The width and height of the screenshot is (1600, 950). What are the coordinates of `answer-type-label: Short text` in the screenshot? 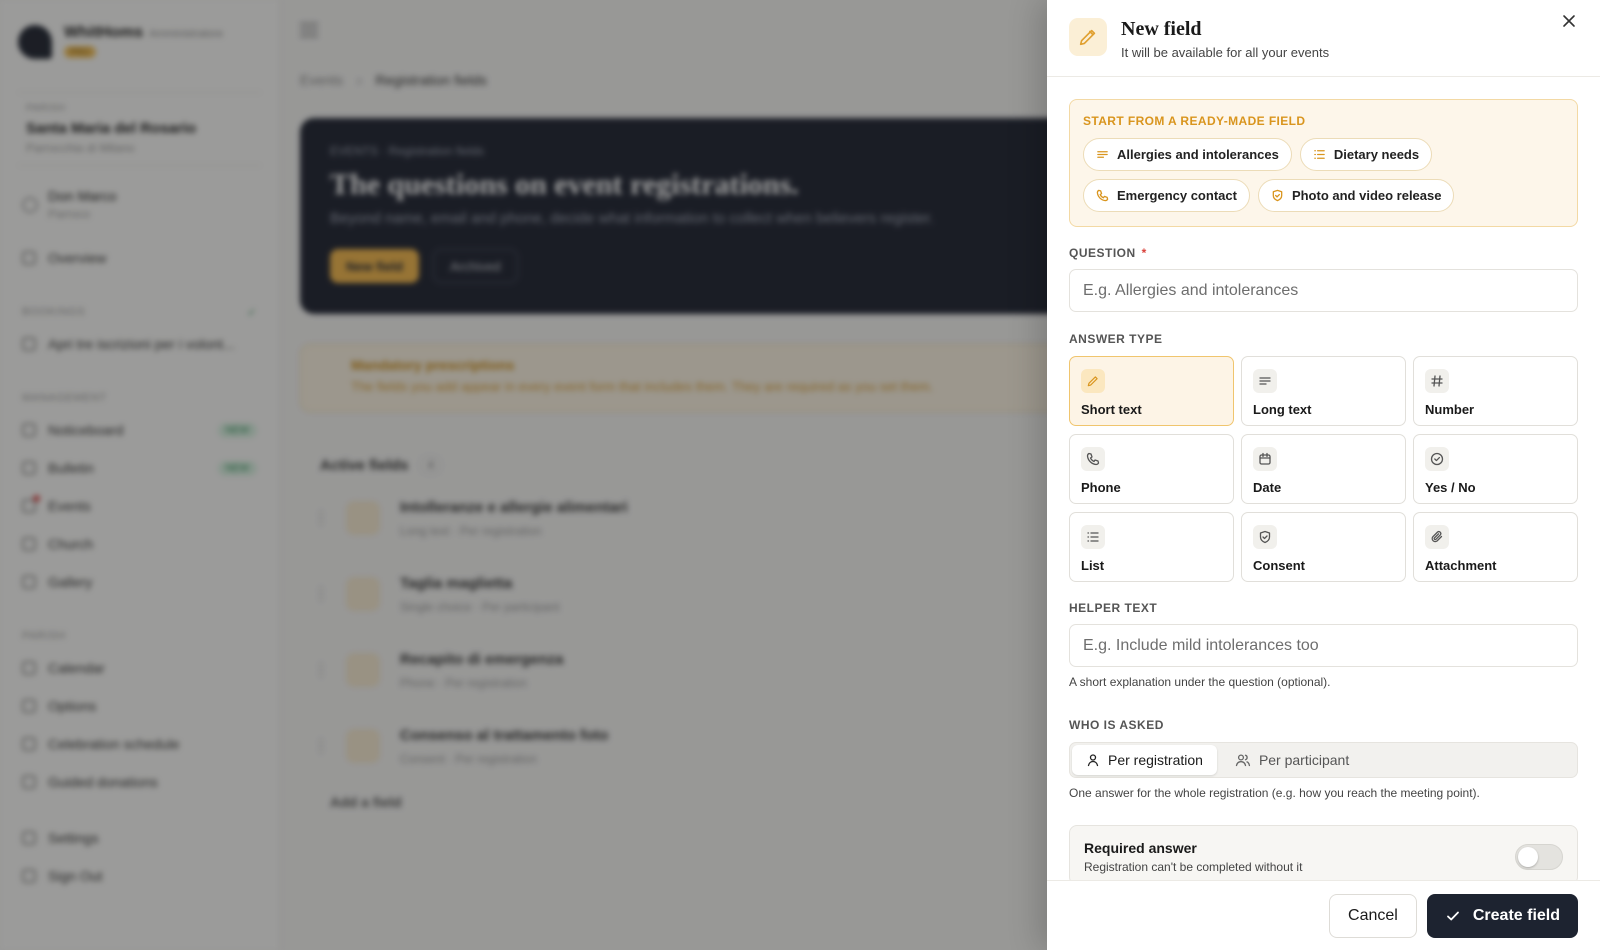 It's located at (1111, 409).